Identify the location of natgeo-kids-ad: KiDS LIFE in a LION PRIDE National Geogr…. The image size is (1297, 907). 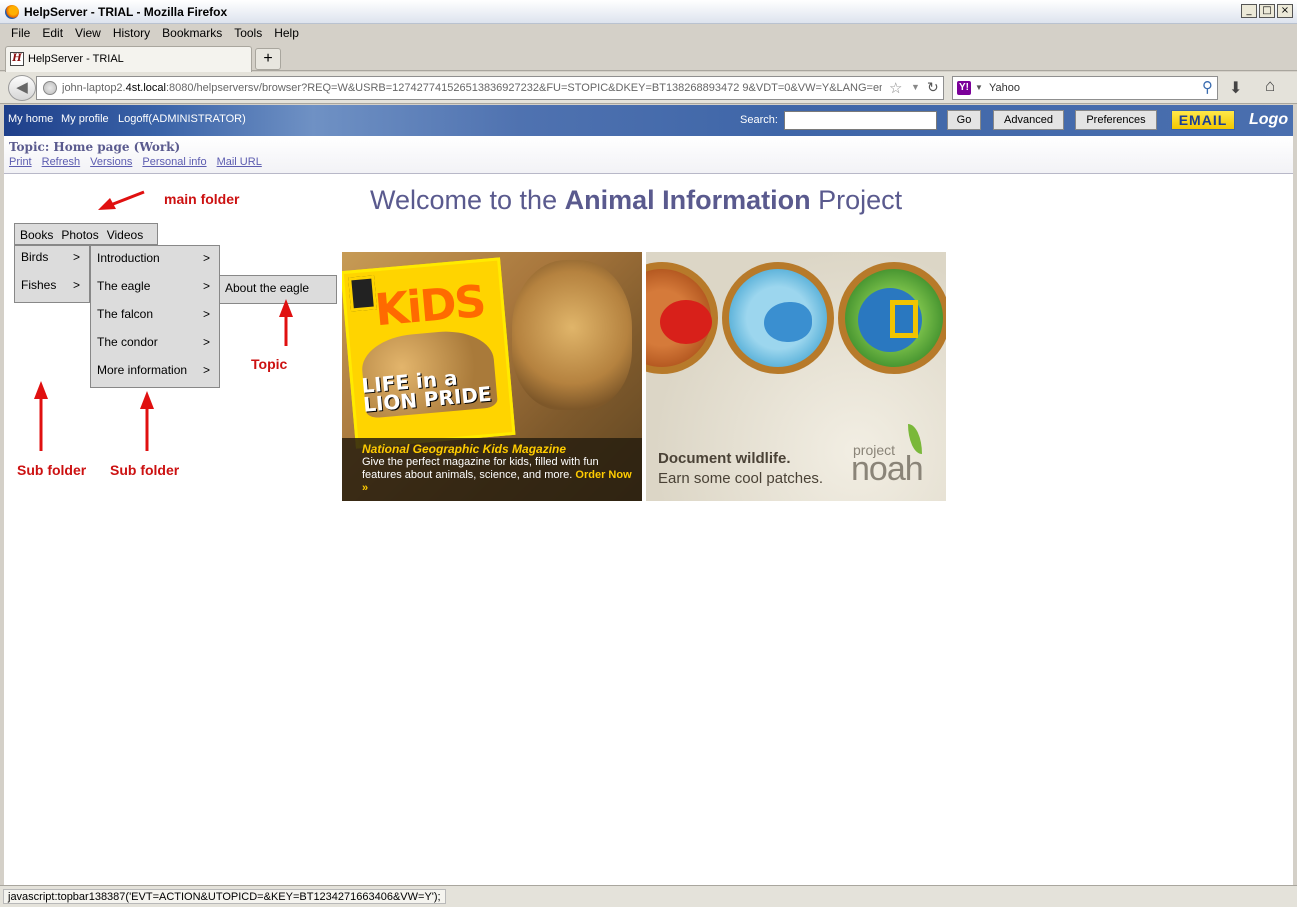
(492, 376).